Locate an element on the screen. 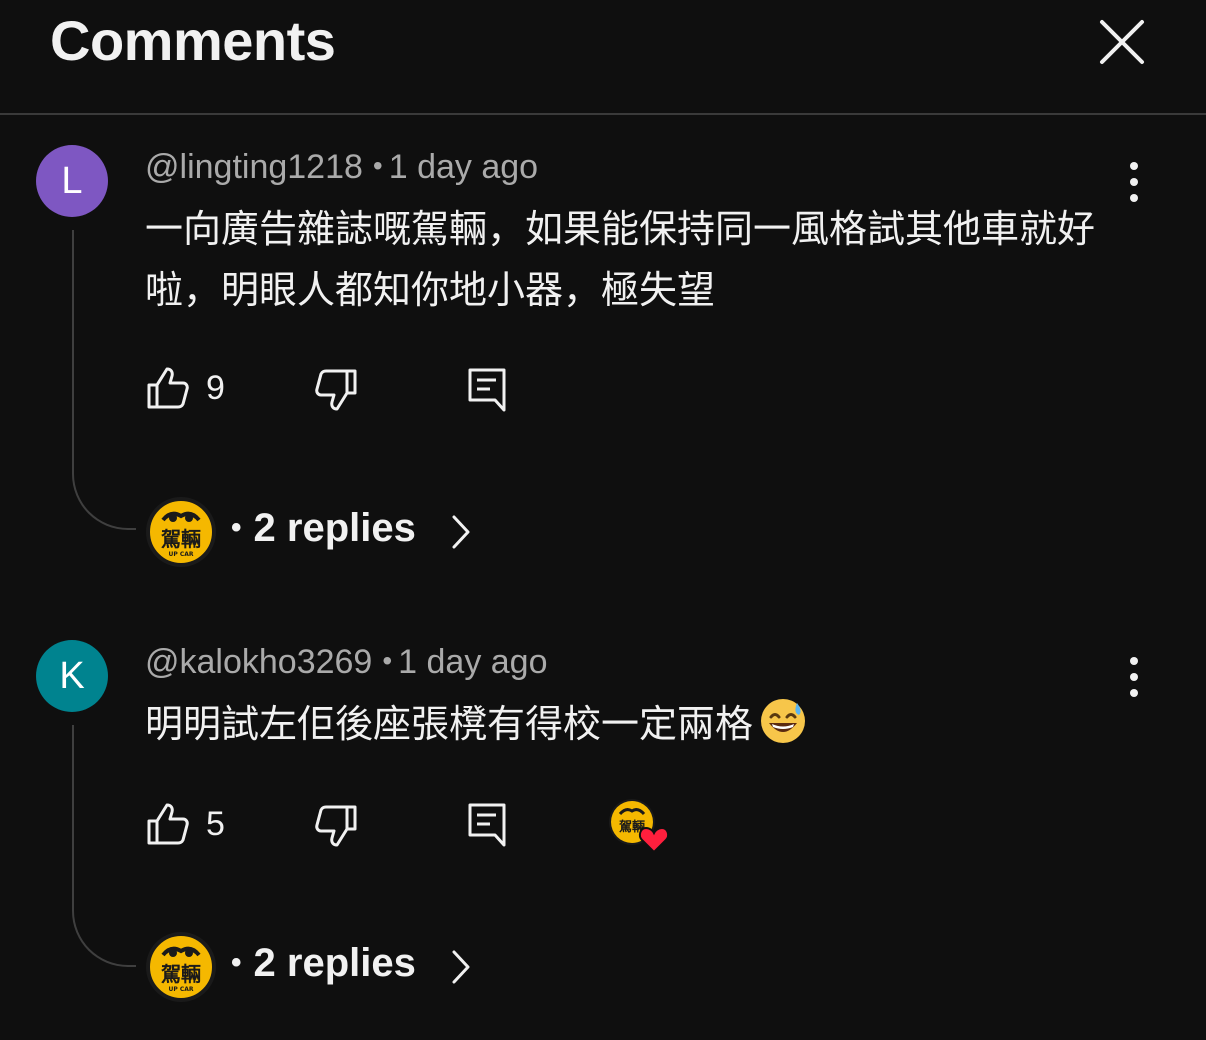 This screenshot has width=1206, height=1040. comment-text: 一向廣告雜誌嘅駕輛，如果能保持同一風格試其他車就好啦，明眼人都知你地小器，極失望 is located at coordinates (620, 260).